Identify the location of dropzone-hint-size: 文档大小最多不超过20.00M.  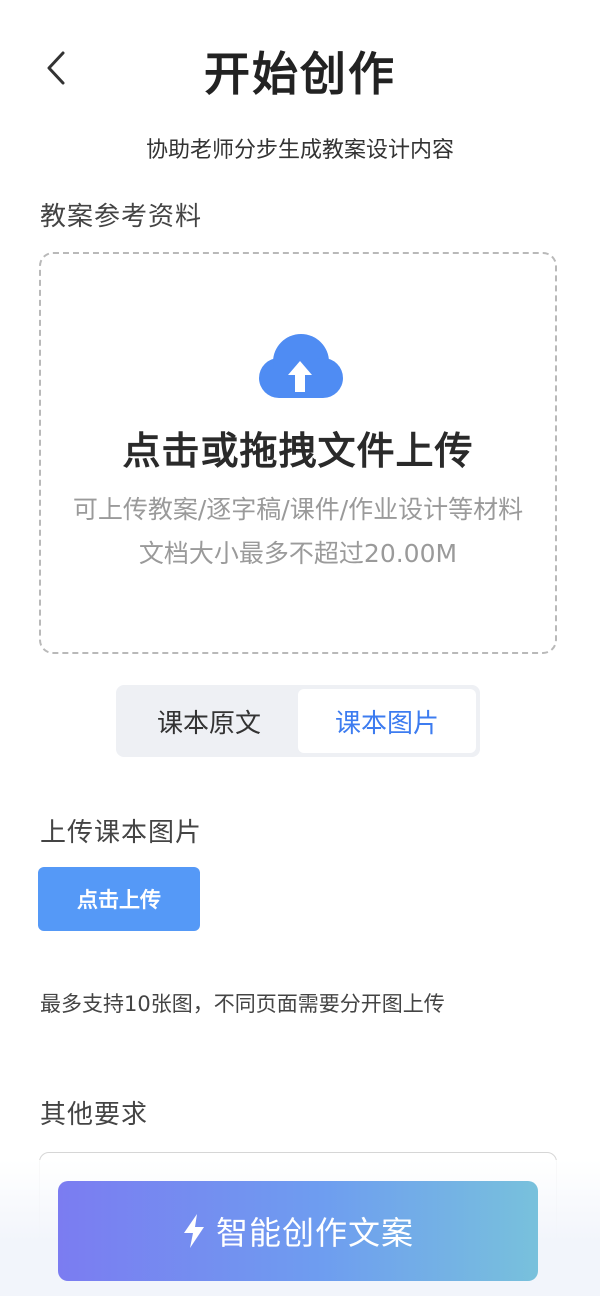
(298, 553).